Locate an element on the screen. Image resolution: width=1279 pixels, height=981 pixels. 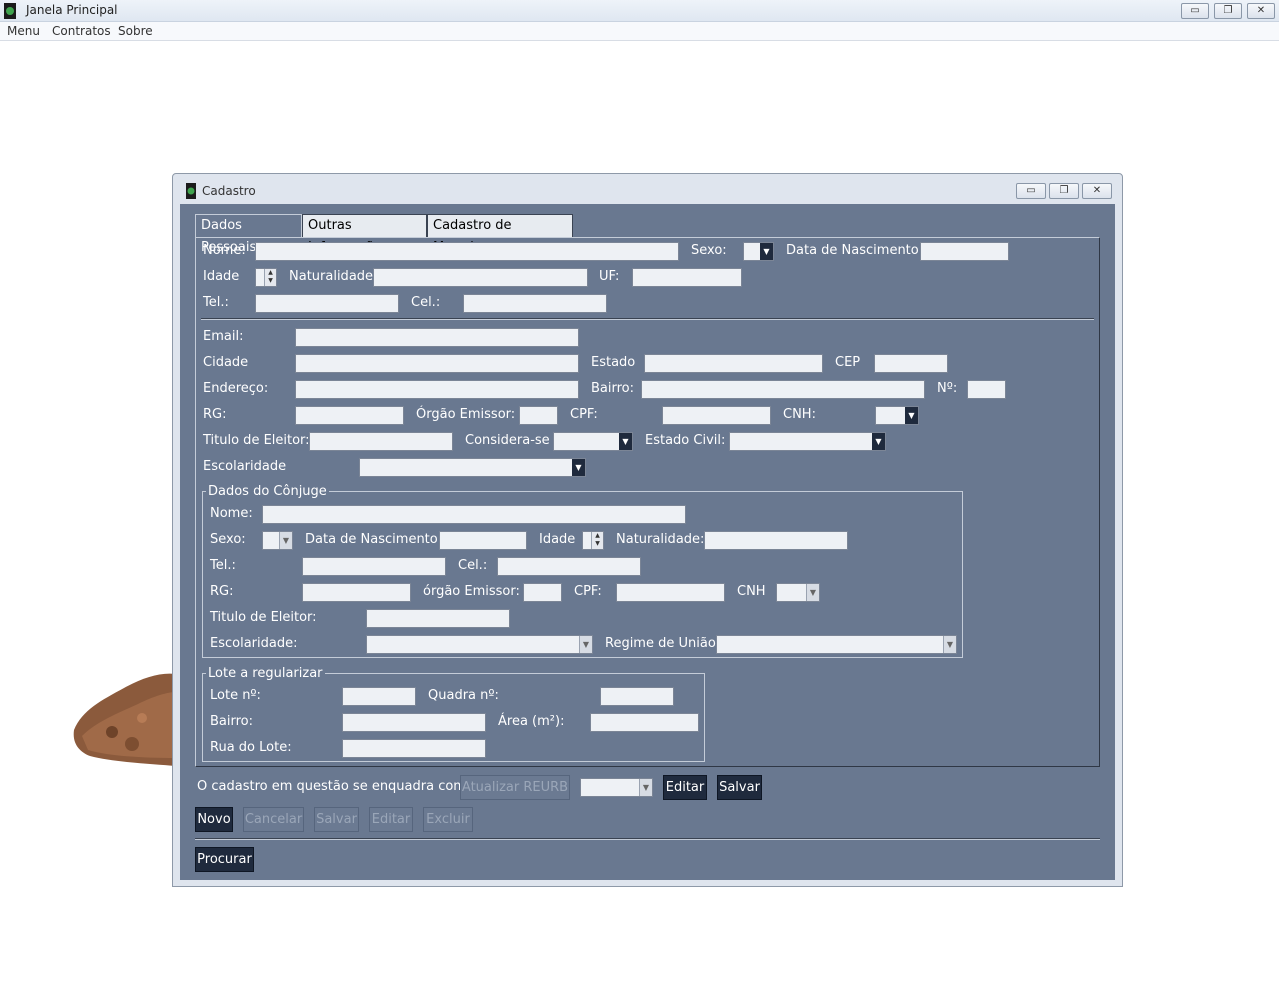
conjuge-orgao-emissor-label: órgão Emissor: is located at coordinates (471, 591).